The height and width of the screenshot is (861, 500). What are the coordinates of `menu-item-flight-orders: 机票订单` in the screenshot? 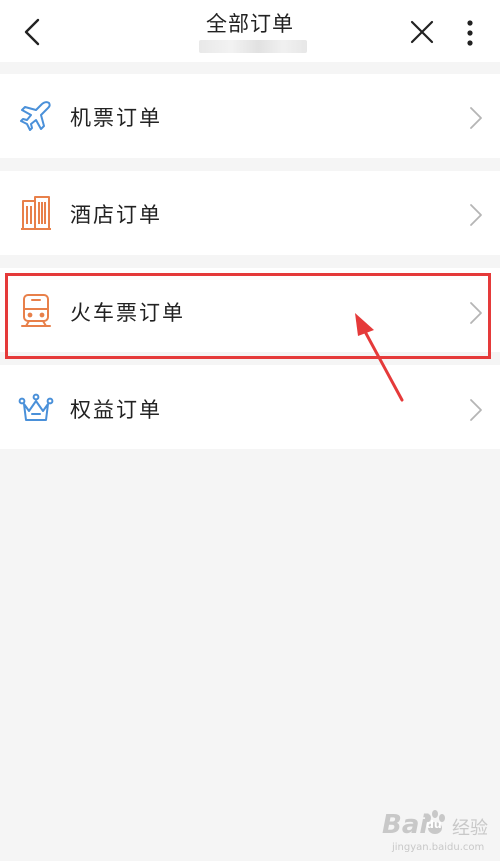 It's located at (250, 116).